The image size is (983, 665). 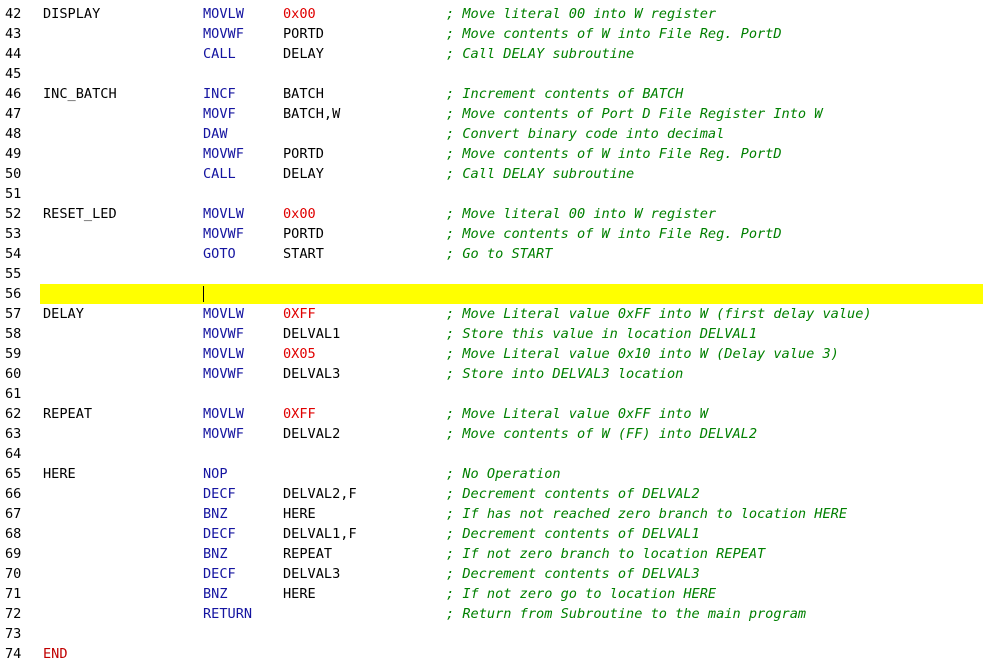 What do you see at coordinates (581, 594) in the screenshot?
I see `code-comment: ; If not zero go to location HERE` at bounding box center [581, 594].